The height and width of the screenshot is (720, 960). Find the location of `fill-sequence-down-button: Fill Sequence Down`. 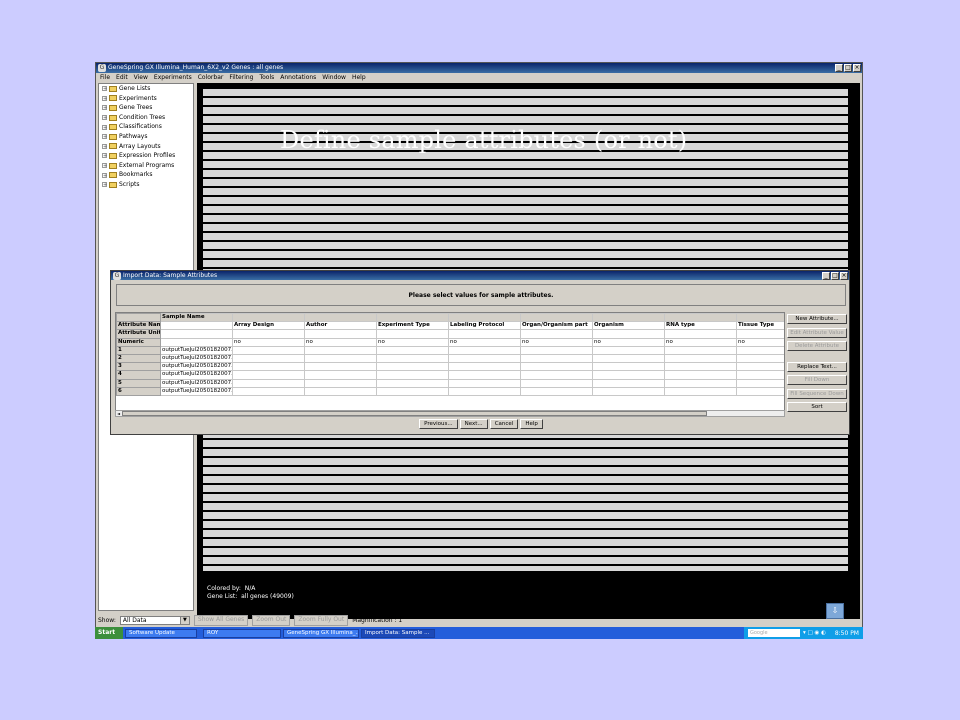

fill-sequence-down-button: Fill Sequence Down is located at coordinates (817, 393).